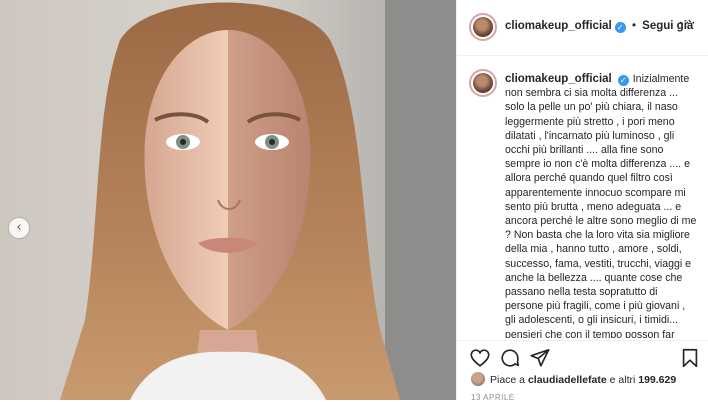  What do you see at coordinates (567, 380) in the screenshot?
I see `liked-by-link: claudiadellefate` at bounding box center [567, 380].